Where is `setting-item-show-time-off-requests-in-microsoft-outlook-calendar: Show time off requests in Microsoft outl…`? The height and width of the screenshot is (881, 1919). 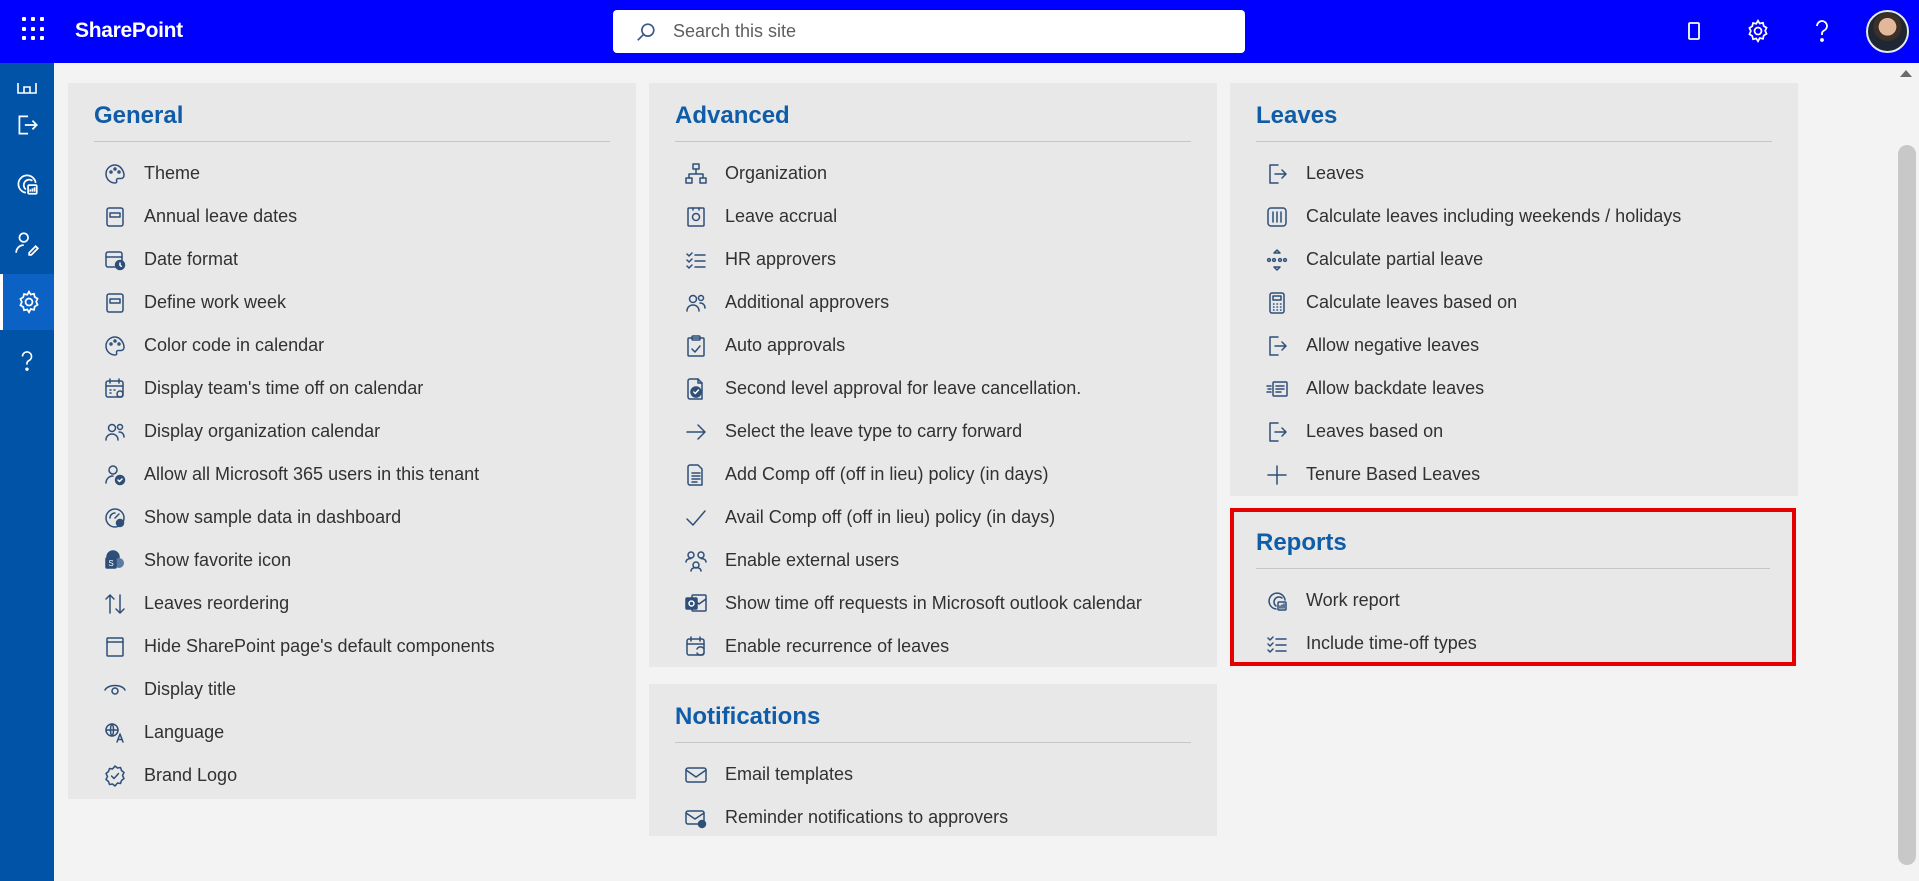 setting-item-show-time-off-requests-in-microsoft-outlook-calendar: Show time off requests in Microsoft outl… is located at coordinates (933, 603).